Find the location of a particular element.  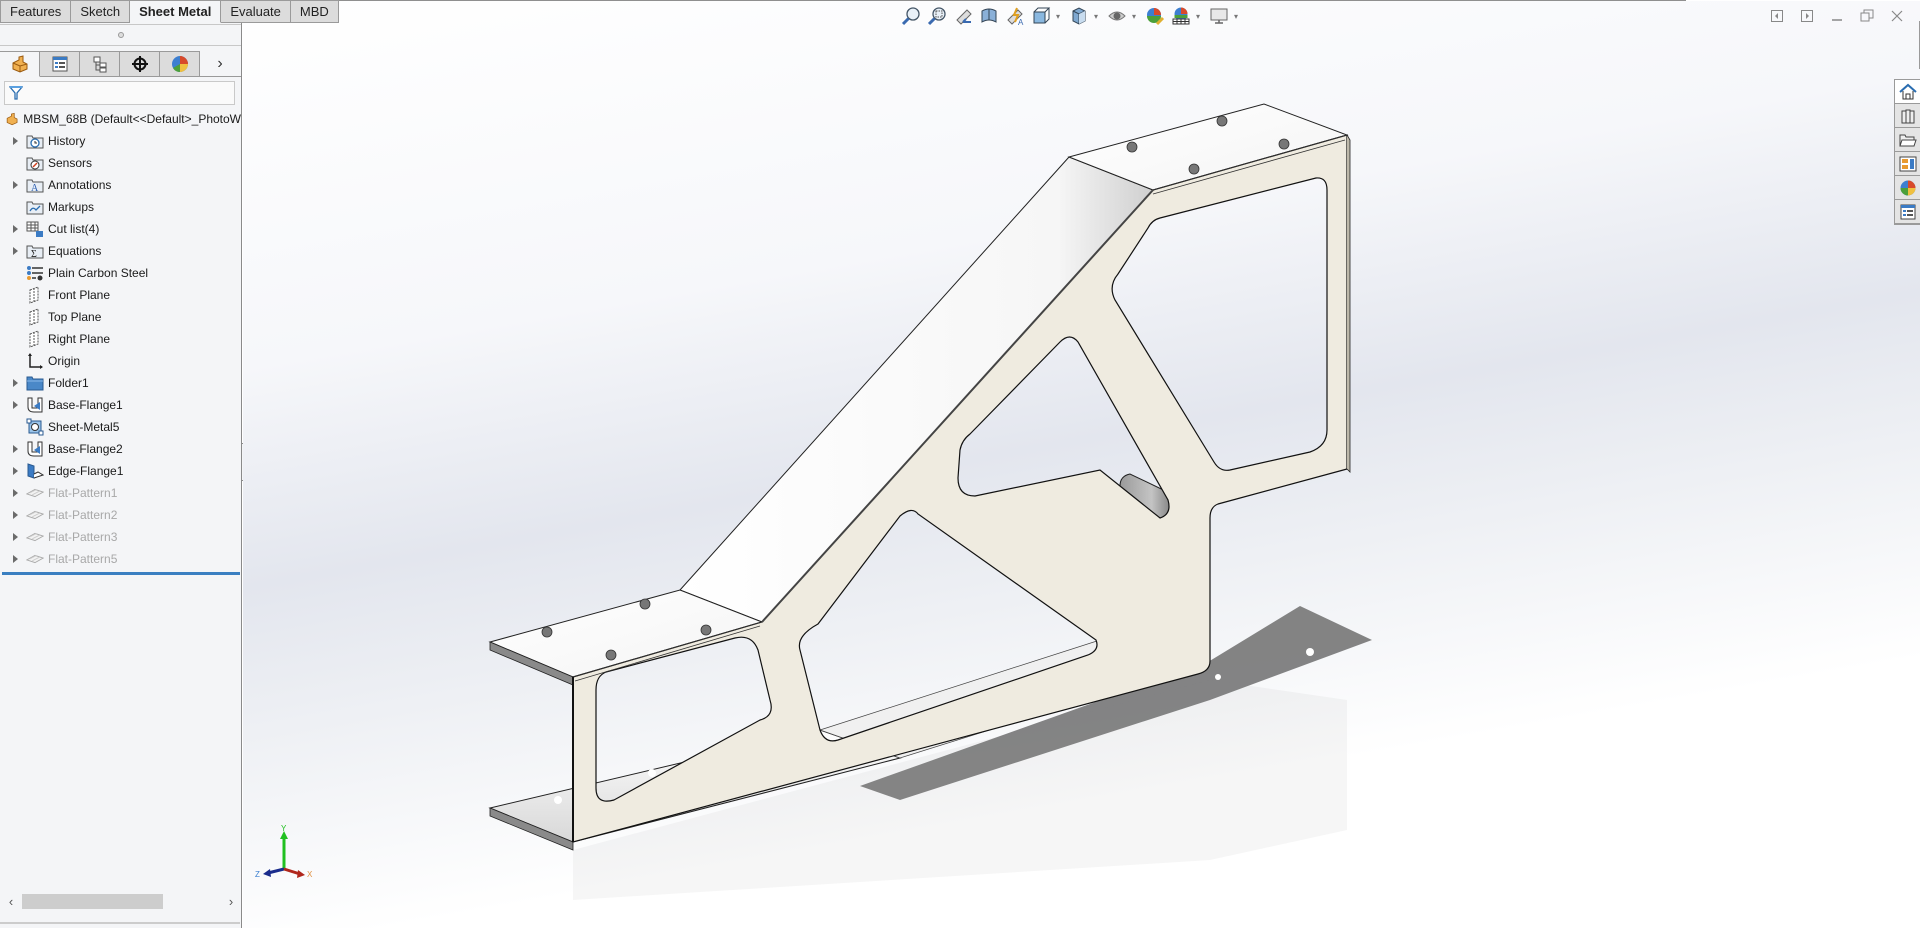

property-manager-tab is located at coordinates (60, 64).